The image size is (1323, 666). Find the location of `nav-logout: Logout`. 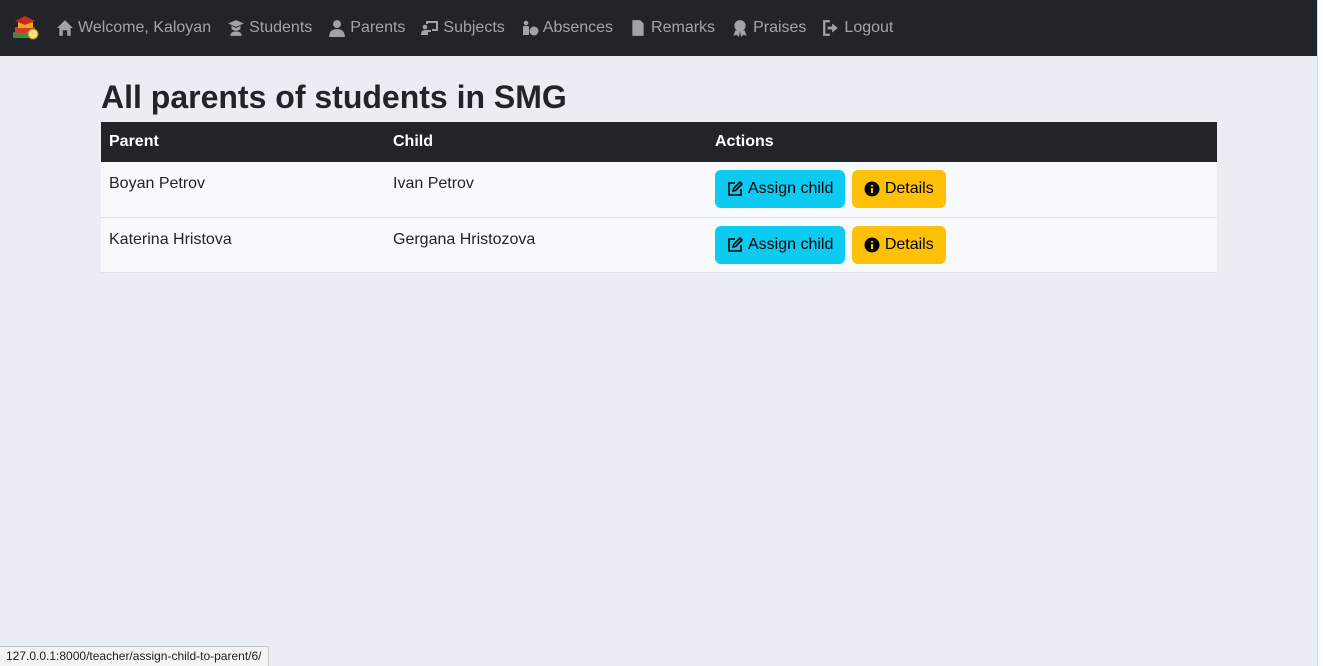

nav-logout: Logout is located at coordinates (857, 28).